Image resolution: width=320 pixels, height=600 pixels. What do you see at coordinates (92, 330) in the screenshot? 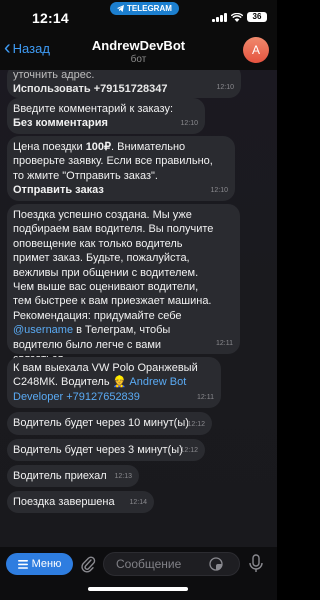
I see `message-text: @username в Телеграм, чтобы` at bounding box center [92, 330].